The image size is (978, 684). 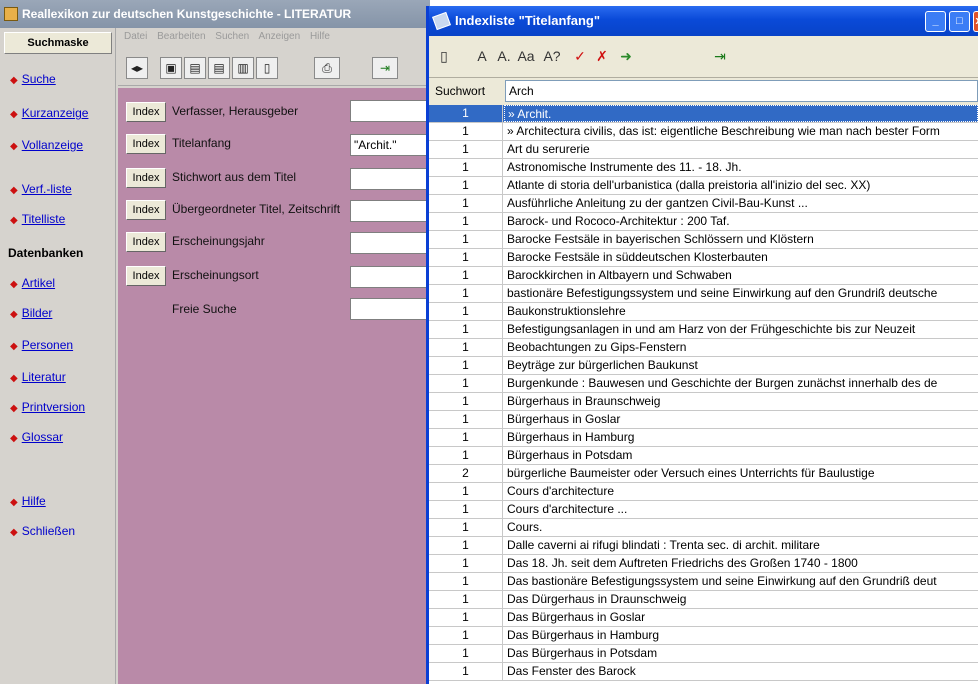 I want to click on nav-hilfe: ◆ Hilfe, so click(x=28, y=501).